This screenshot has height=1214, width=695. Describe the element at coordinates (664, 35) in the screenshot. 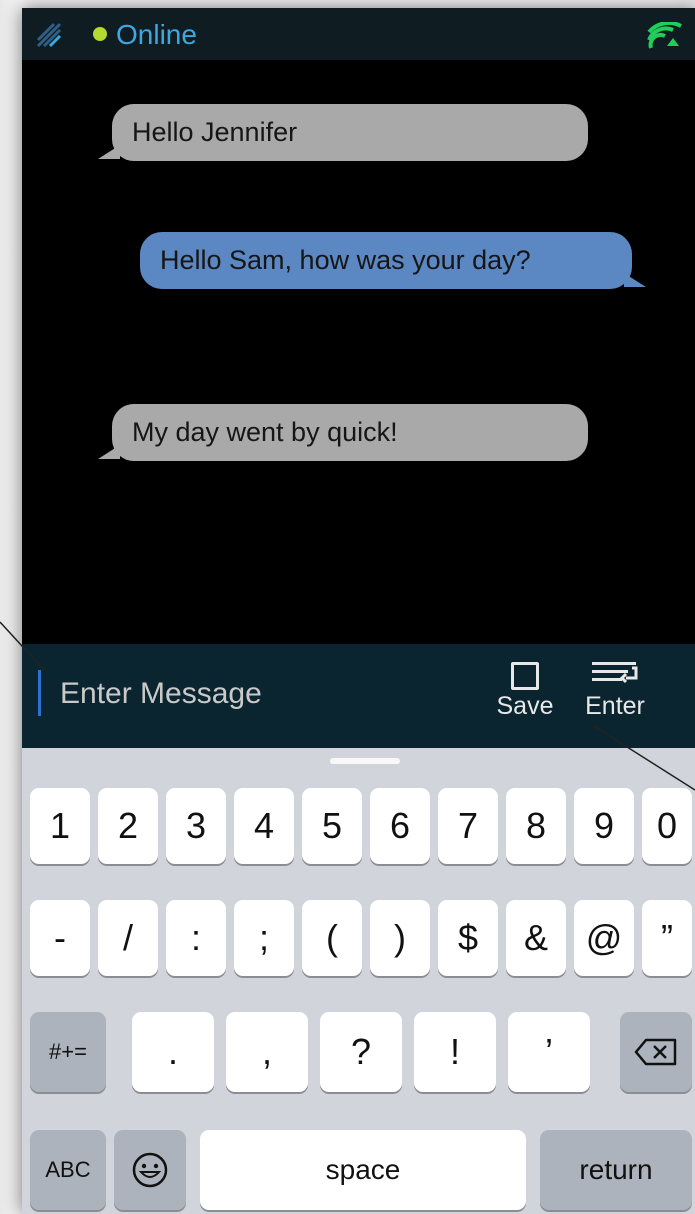

I see `signal-strength-icon` at that location.